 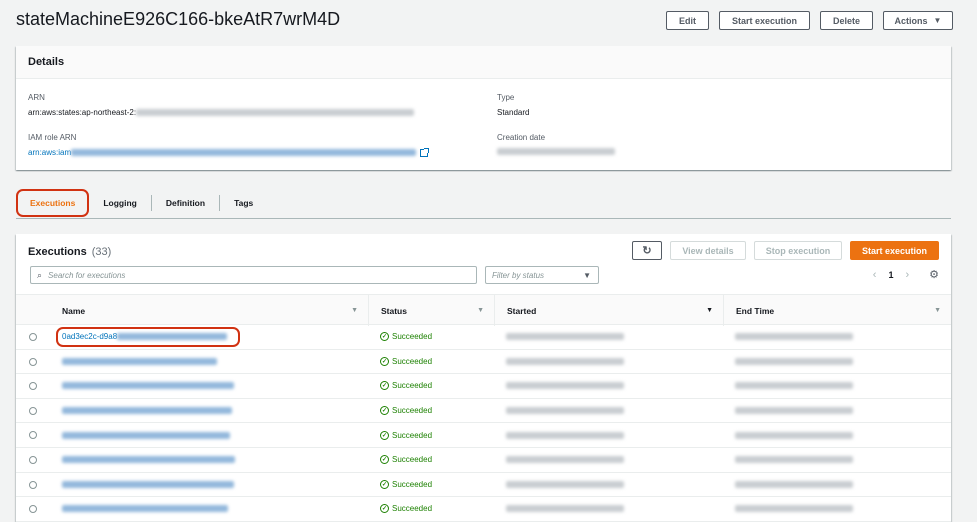 What do you see at coordinates (120, 202) in the screenshot?
I see `tab-logging: Logging` at bounding box center [120, 202].